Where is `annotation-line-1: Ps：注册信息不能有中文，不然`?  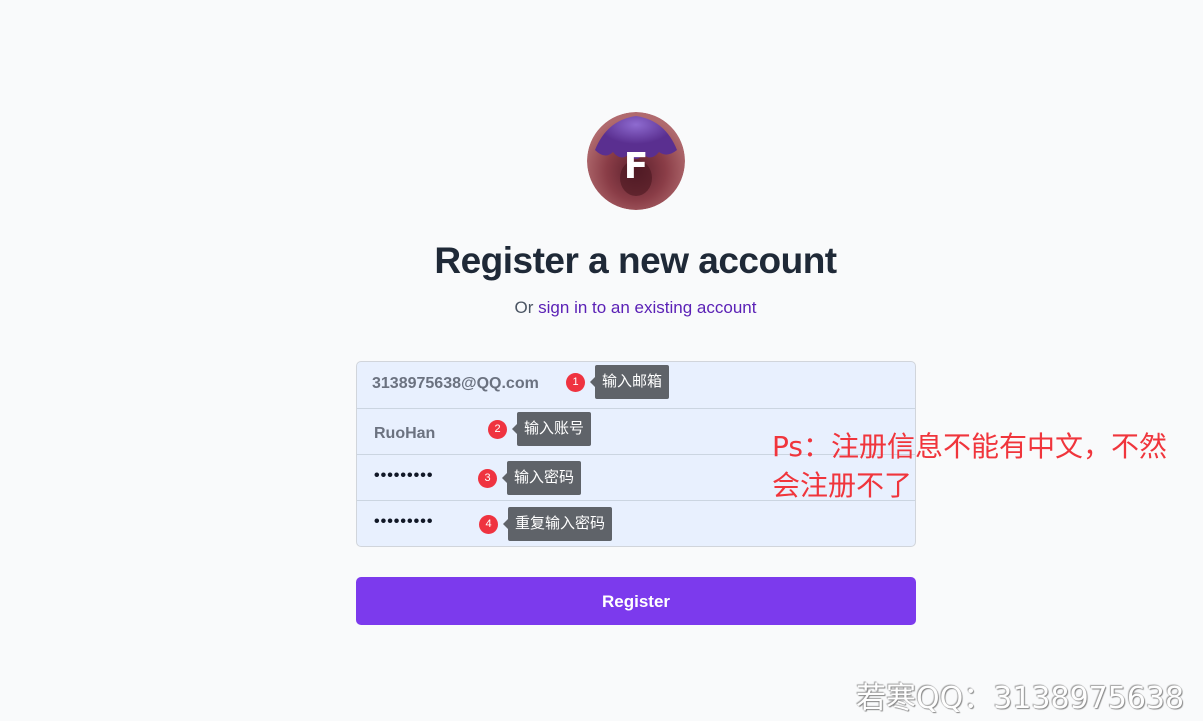
annotation-line-1: Ps：注册信息不能有中文，不然 is located at coordinates (969, 446).